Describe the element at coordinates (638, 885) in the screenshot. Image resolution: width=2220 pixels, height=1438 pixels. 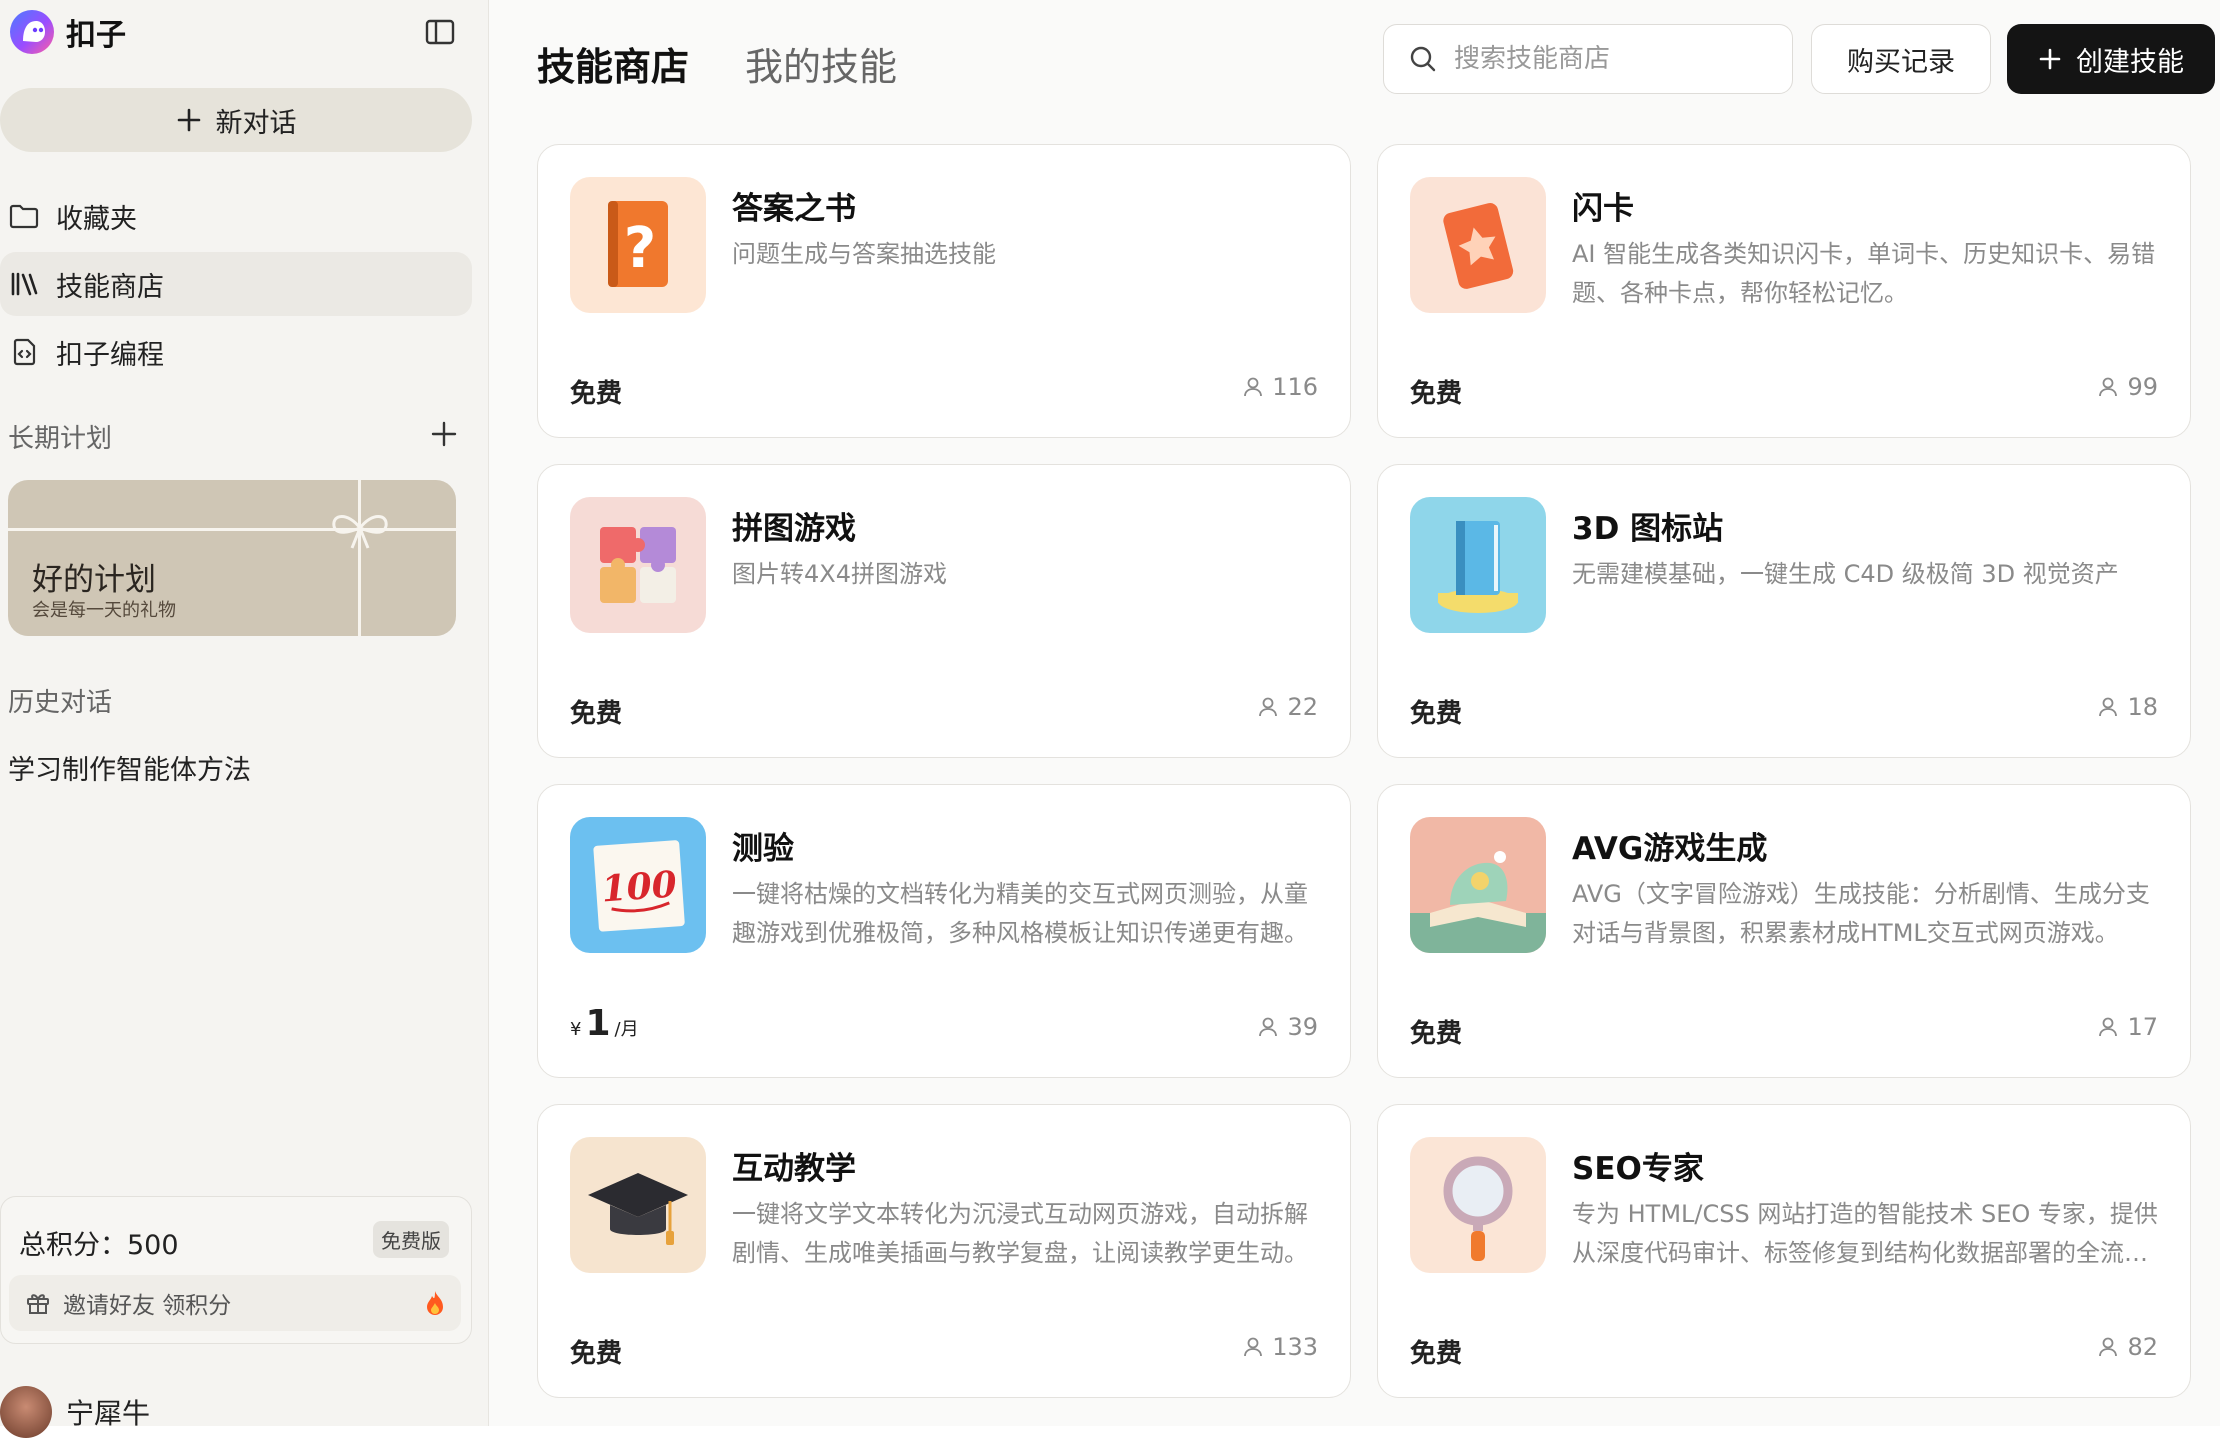
I see `score-100-icon: 100` at that location.